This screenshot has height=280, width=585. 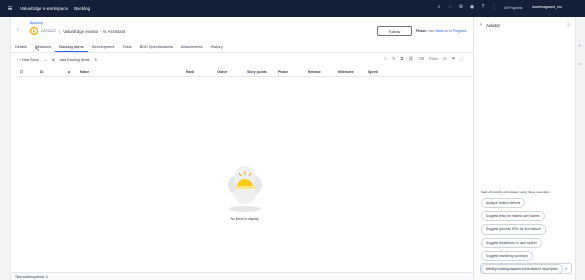 What do you see at coordinates (509, 269) in the screenshot?
I see `chat-input-placeholder: Write a request or ask a question` at bounding box center [509, 269].